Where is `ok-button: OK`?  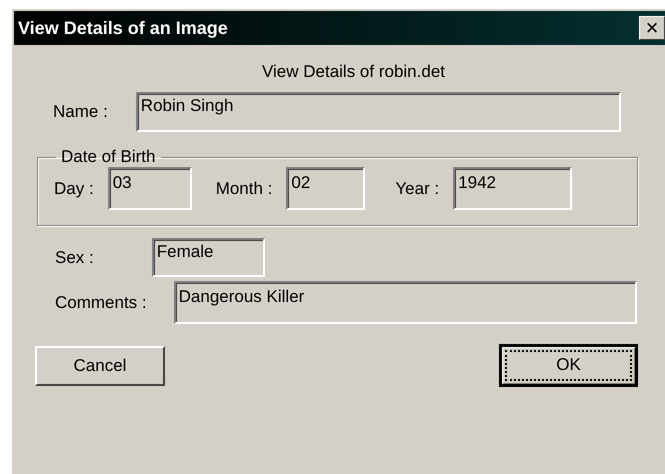 ok-button: OK is located at coordinates (568, 365).